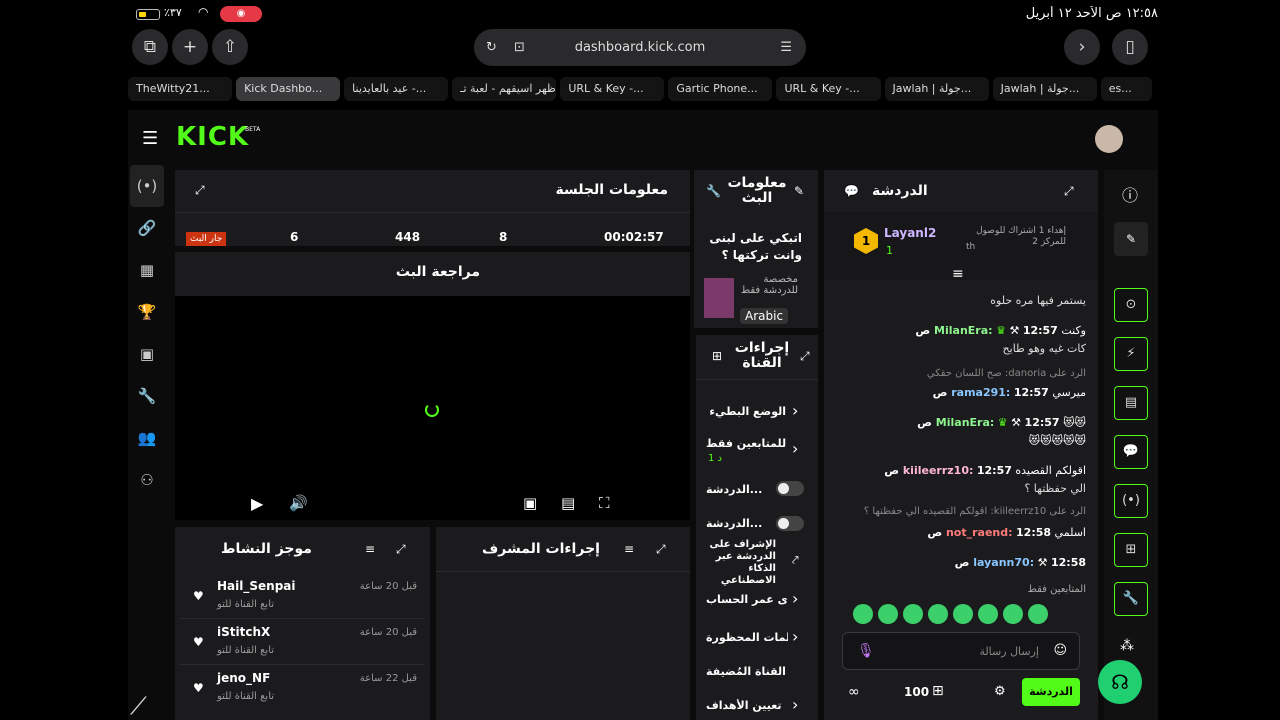 The height and width of the screenshot is (720, 1280). Describe the element at coordinates (147, 270) in the screenshot. I see `stats-icon: ▦` at that location.